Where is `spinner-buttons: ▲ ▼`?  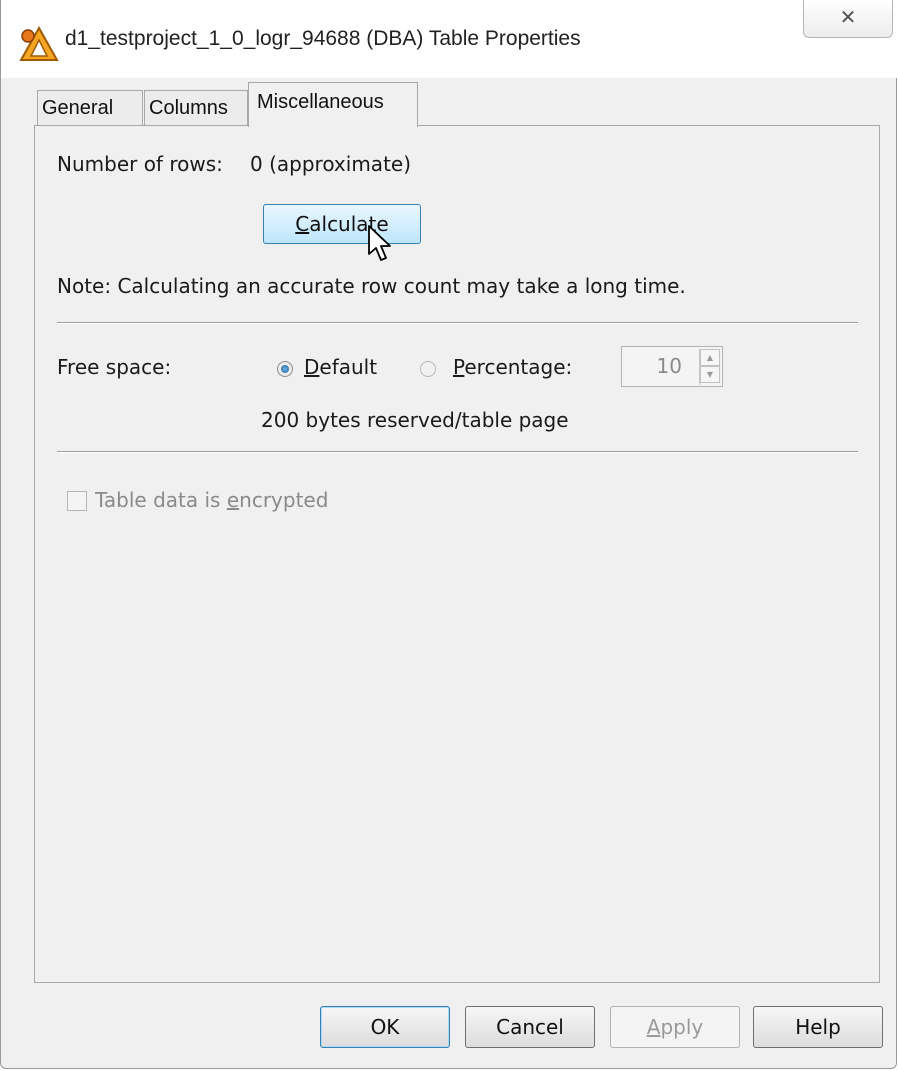
spinner-buttons: ▲ ▼ is located at coordinates (709, 367).